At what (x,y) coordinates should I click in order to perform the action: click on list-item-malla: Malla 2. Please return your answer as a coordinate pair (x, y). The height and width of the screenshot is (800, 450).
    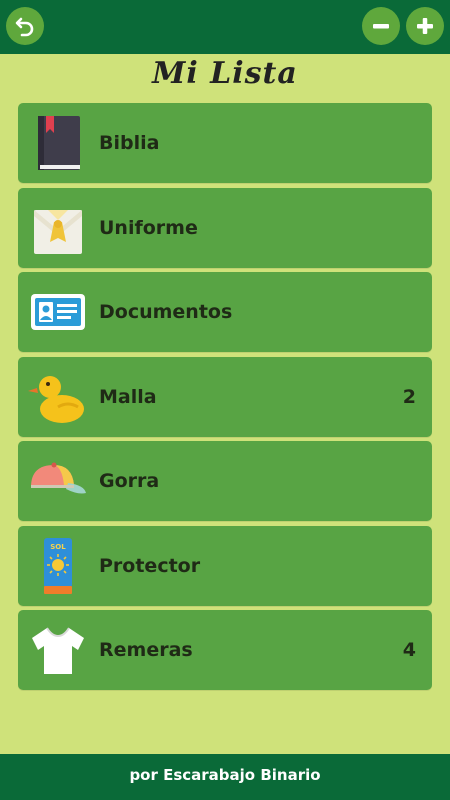
    Looking at the image, I should click on (225, 396).